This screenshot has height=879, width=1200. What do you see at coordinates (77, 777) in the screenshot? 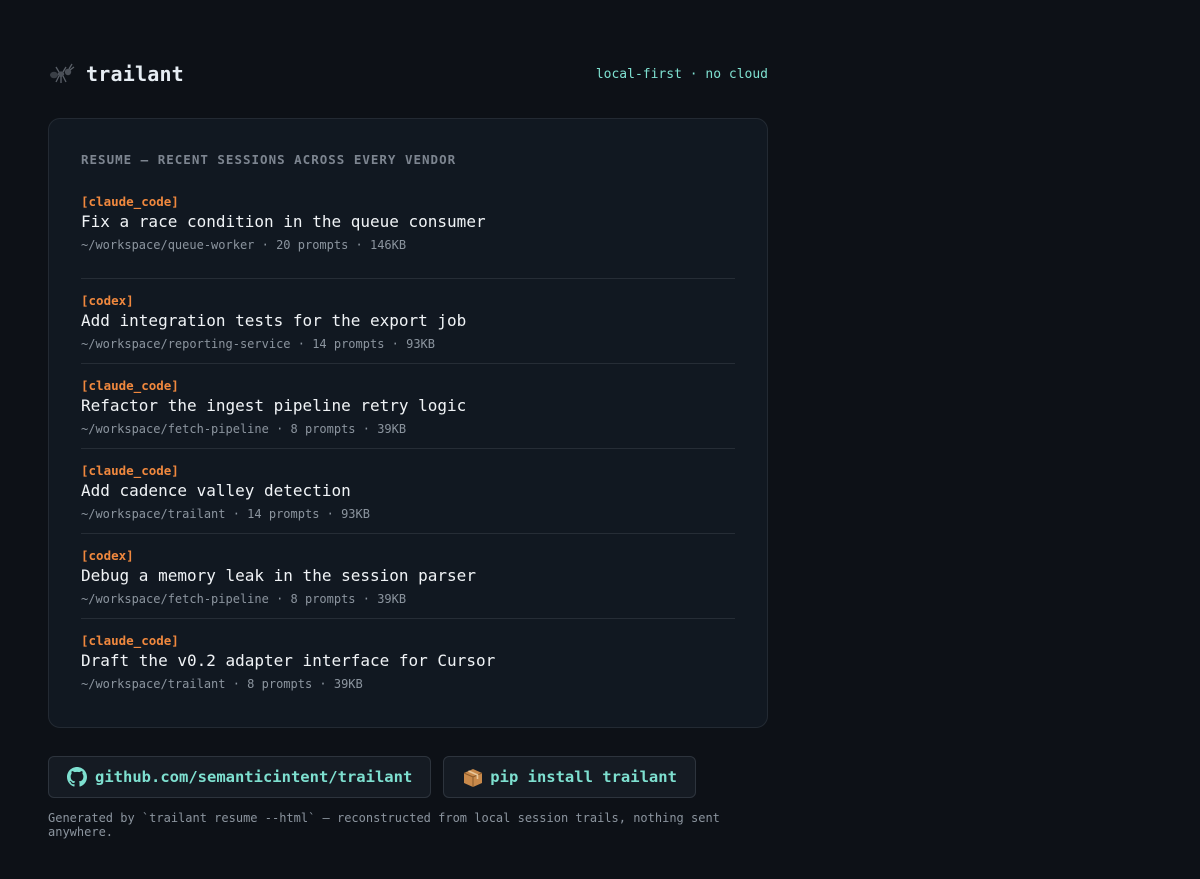
I see `github-icon` at bounding box center [77, 777].